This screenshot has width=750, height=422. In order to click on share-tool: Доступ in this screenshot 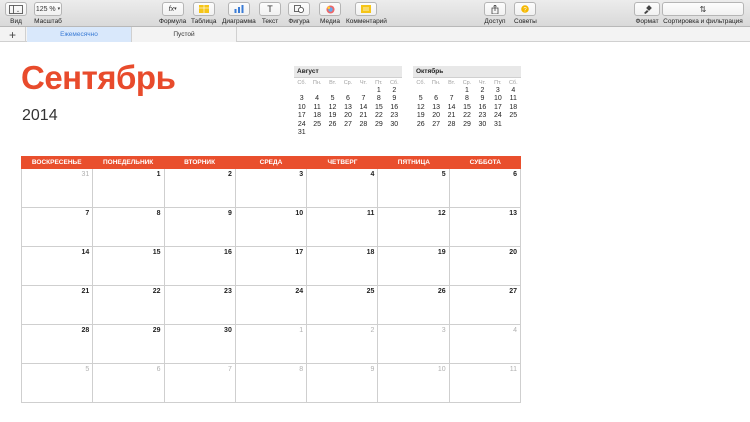, I will do `click(495, 13)`.